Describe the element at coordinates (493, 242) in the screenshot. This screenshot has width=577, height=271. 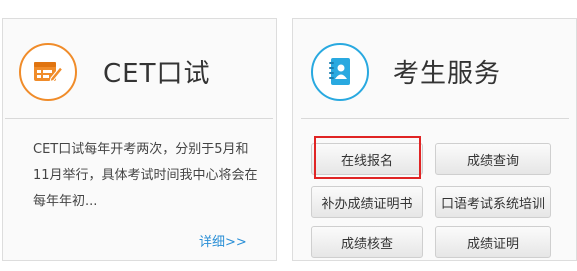
I see `score-certificate-button: 成绩证明` at that location.